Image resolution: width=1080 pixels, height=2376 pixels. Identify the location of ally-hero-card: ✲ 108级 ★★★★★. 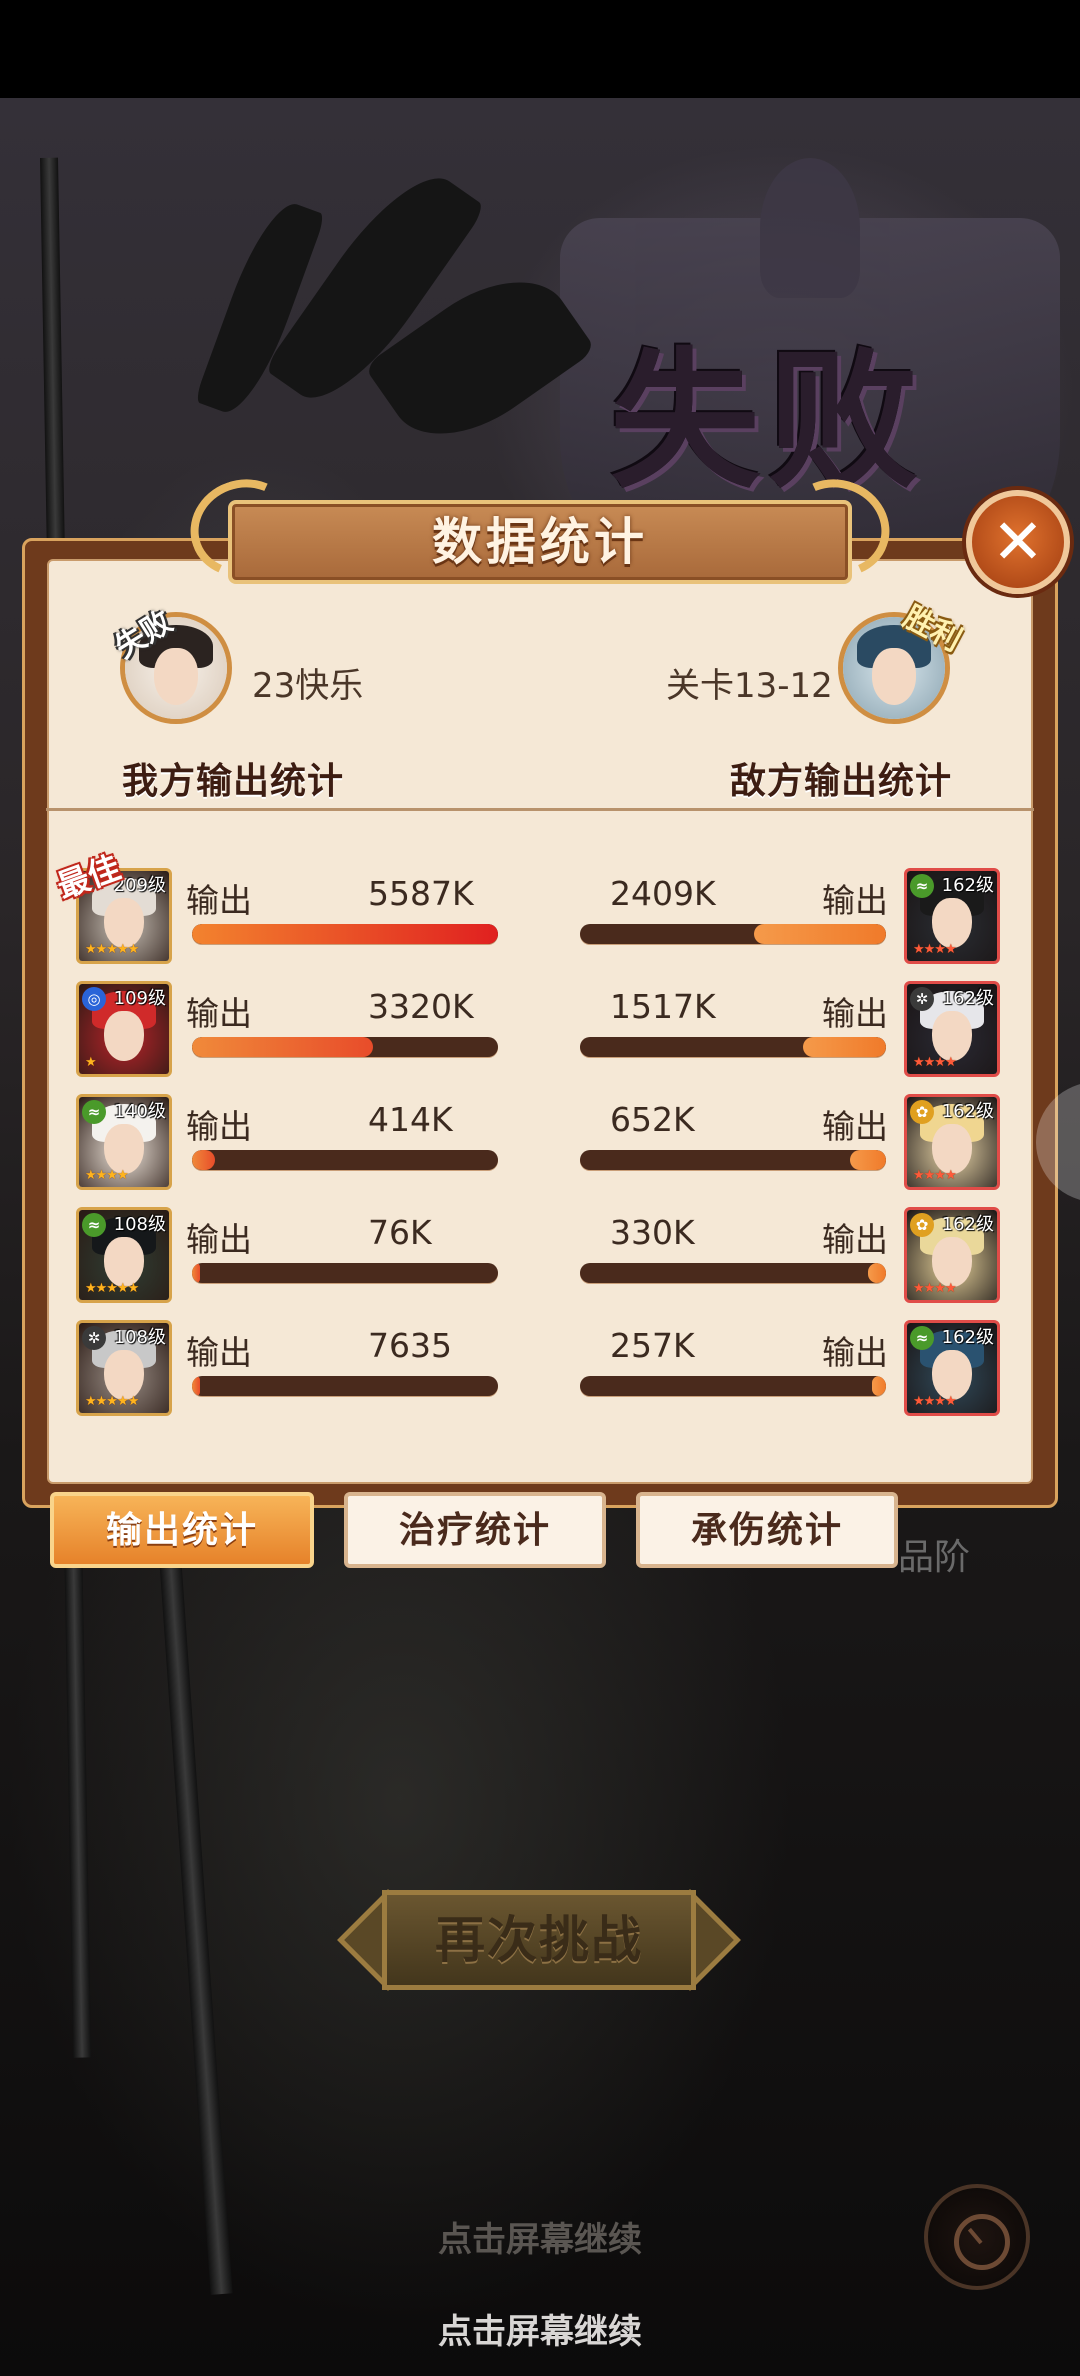
(124, 1368).